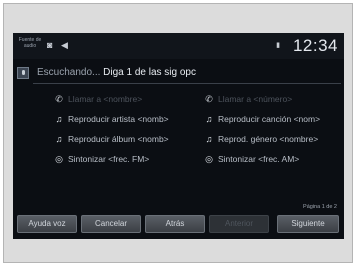 The image size is (357, 267). Describe the element at coordinates (251, 159) in the screenshot. I see `command-tune-am: ◎ Sintonizar <frec. AM>` at that location.